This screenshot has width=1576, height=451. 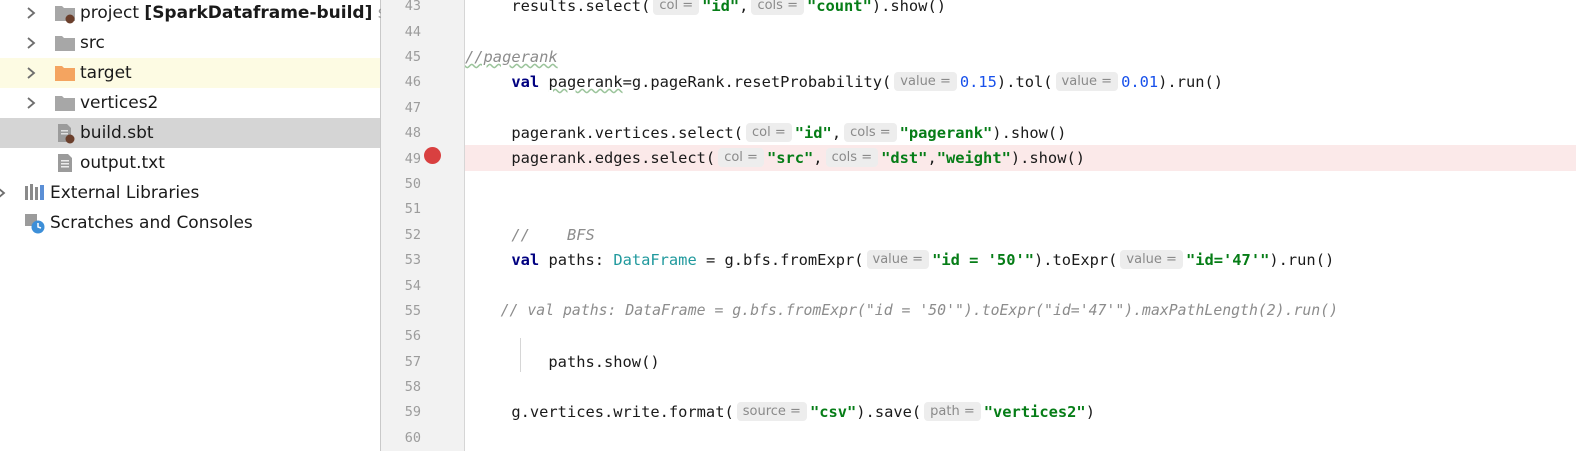 I want to click on text-file-icon, so click(x=65, y=163).